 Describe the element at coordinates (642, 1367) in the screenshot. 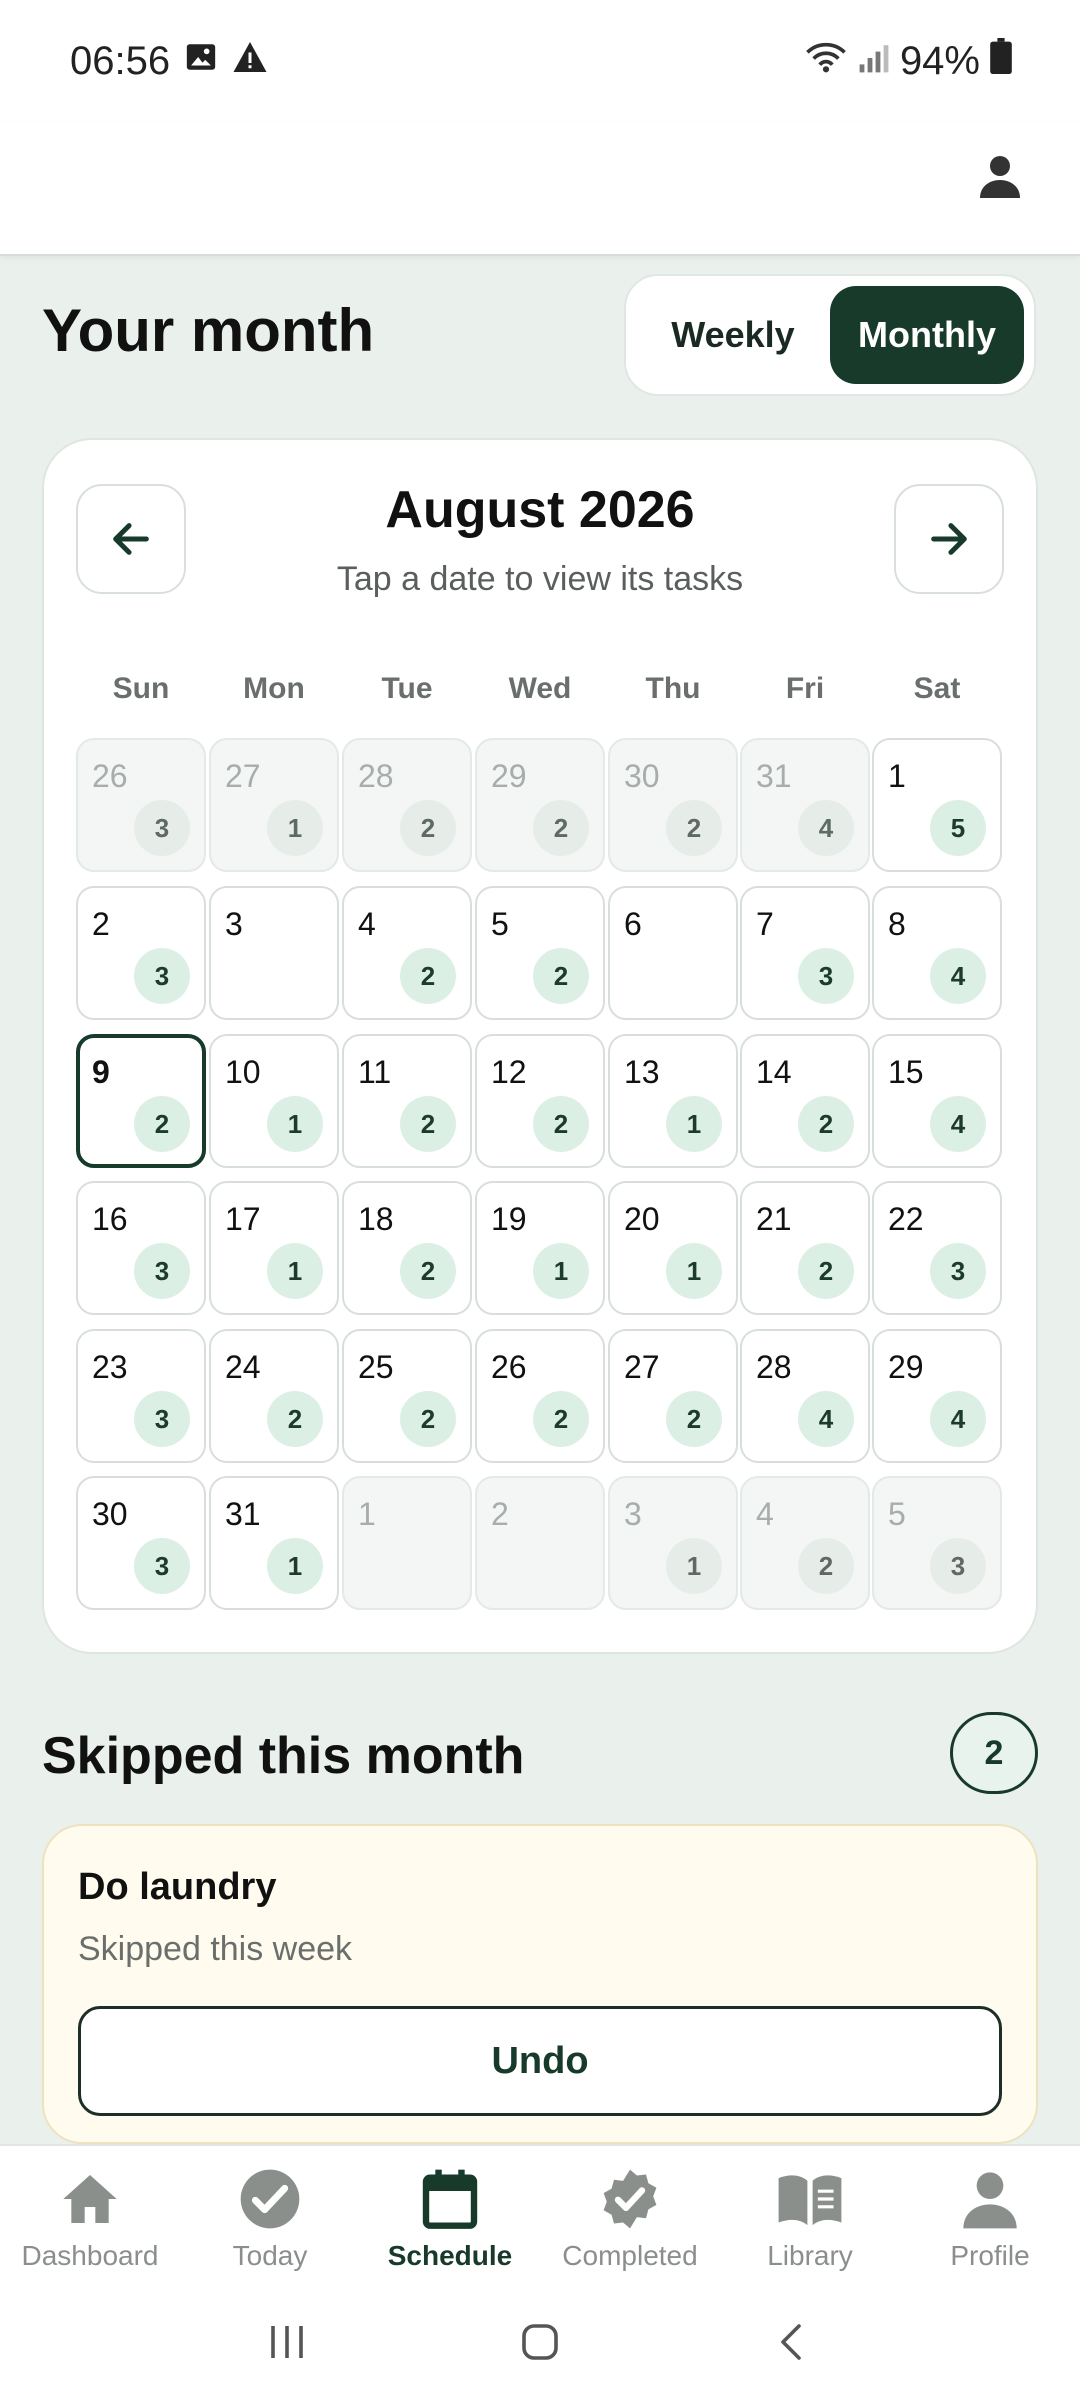

I see `day-number: 27` at that location.